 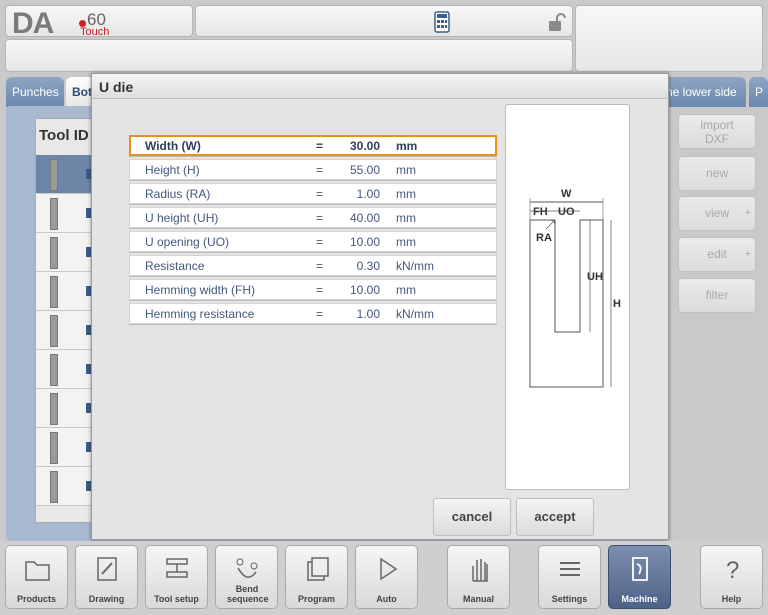 What do you see at coordinates (64, 135) in the screenshot?
I see `list-header-tool-id: Tool ID` at bounding box center [64, 135].